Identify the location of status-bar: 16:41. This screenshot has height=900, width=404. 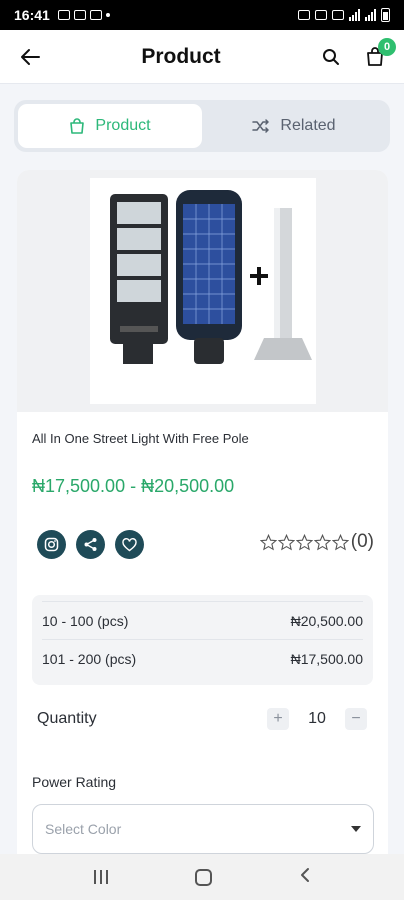
(202, 15).